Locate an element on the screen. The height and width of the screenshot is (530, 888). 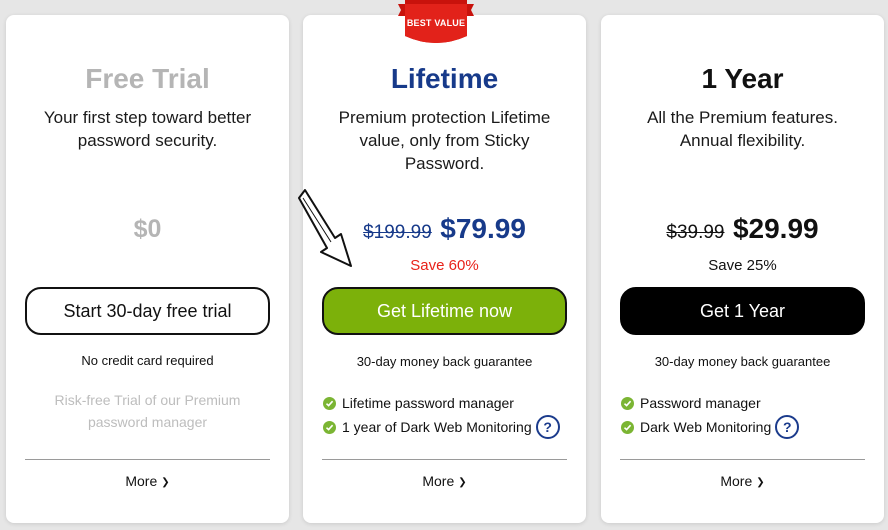
price-row: $0 is located at coordinates (147, 229).